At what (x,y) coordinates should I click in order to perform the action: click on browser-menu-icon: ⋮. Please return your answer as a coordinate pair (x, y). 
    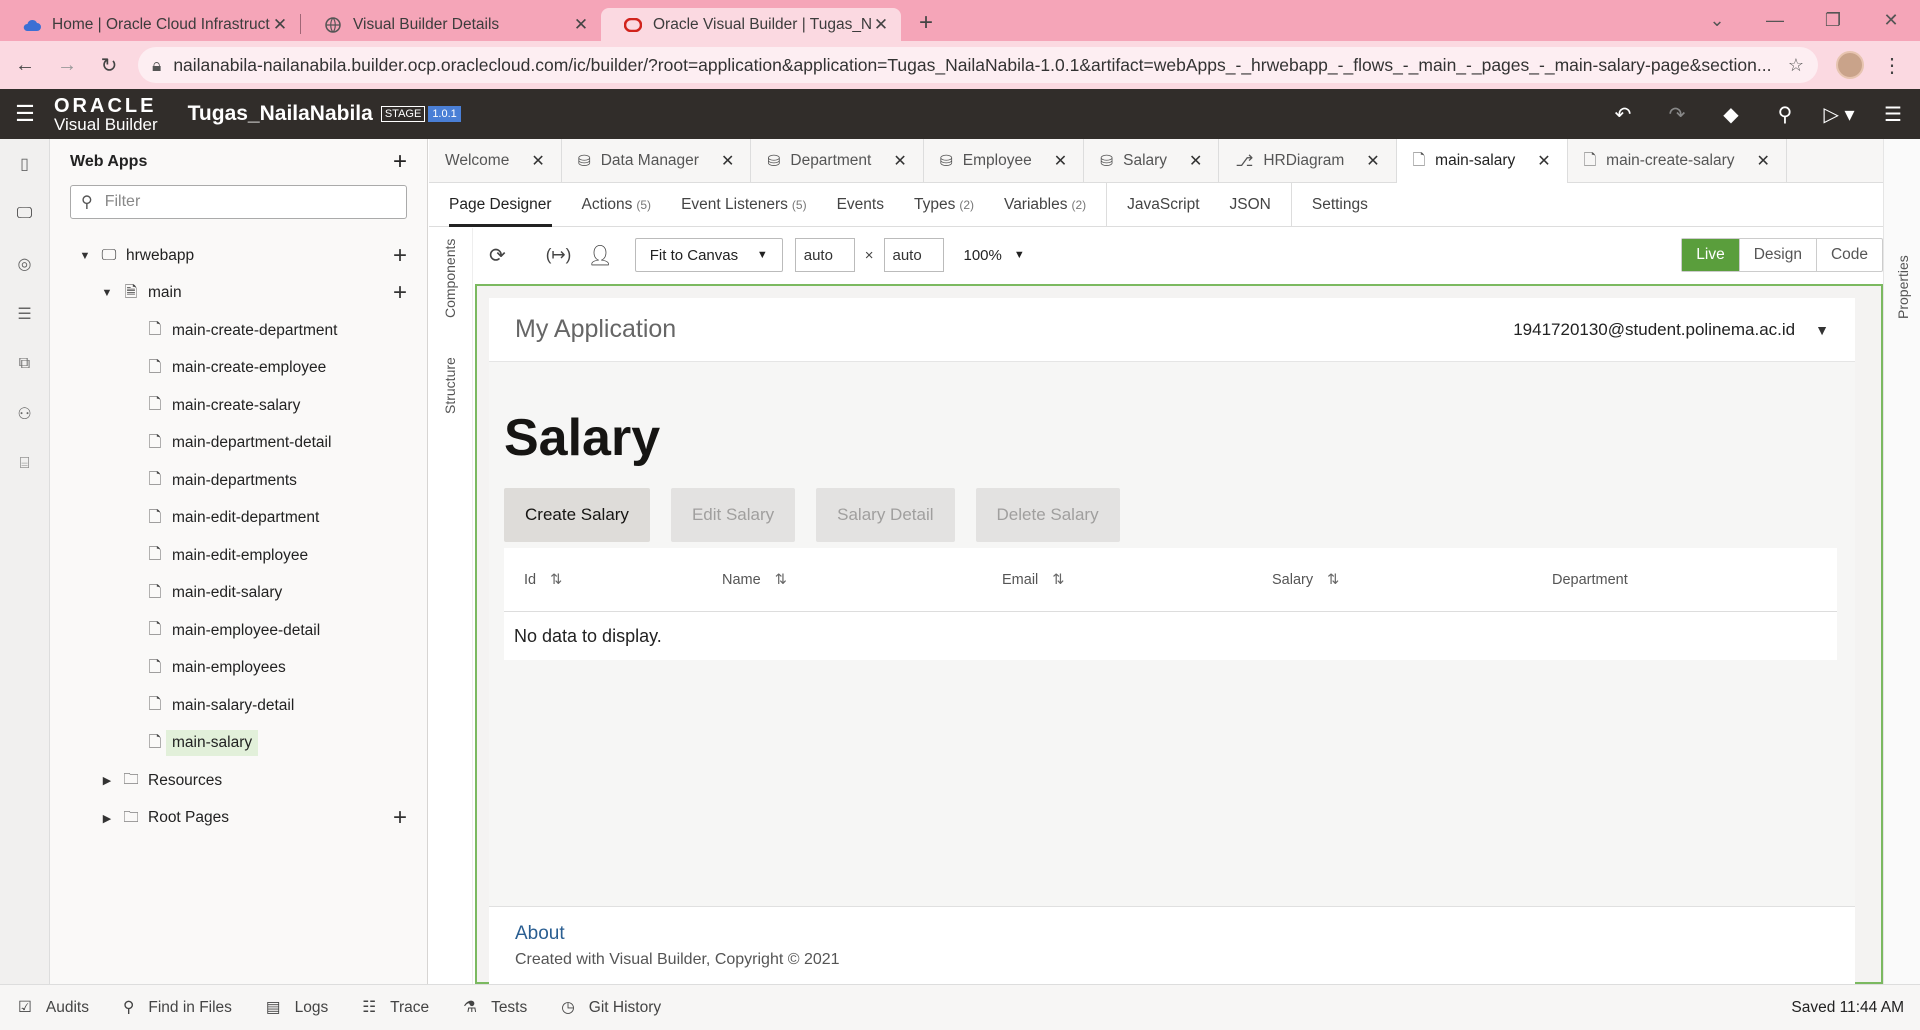
    Looking at the image, I should click on (1892, 65).